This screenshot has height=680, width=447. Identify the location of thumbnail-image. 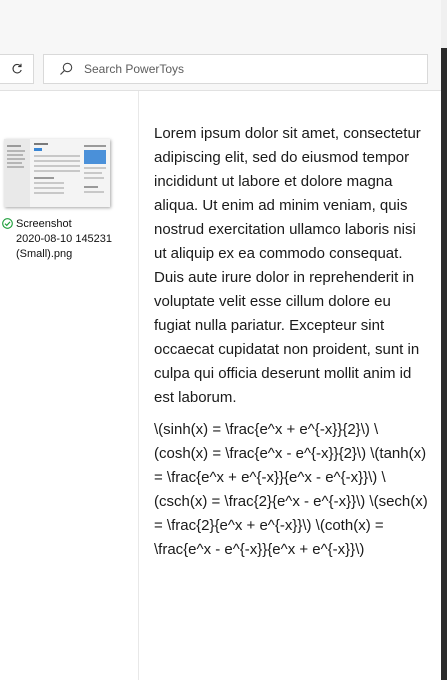
(57, 173).